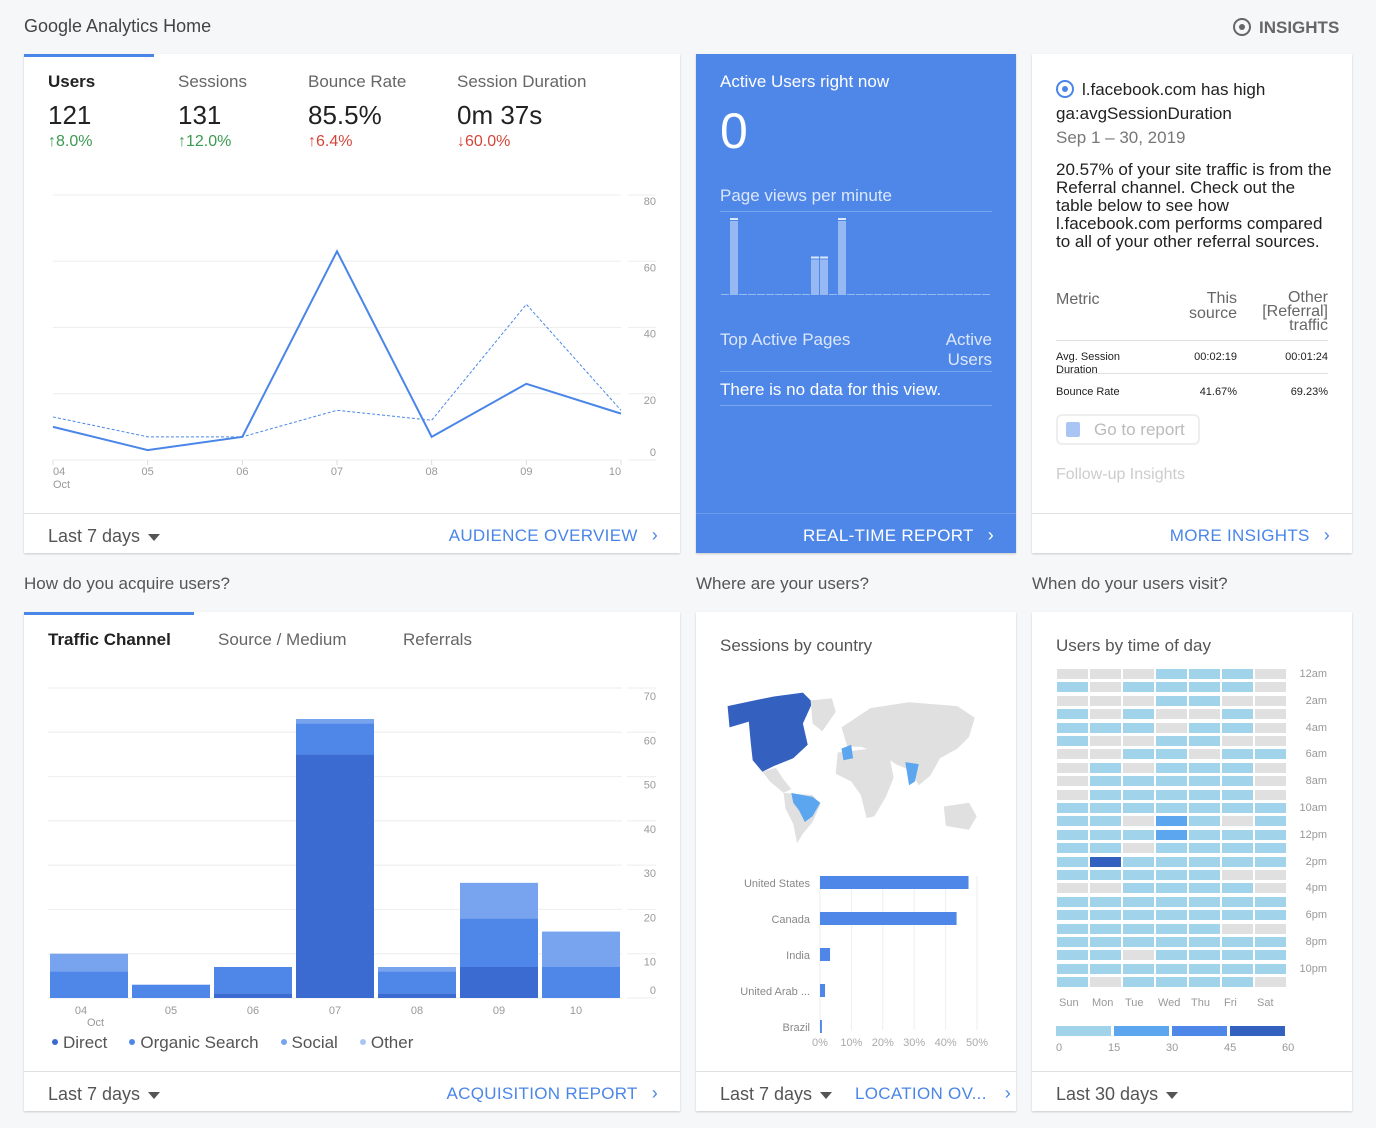  Describe the element at coordinates (1288, 1048) in the screenshot. I see `legend-tick-label: 60` at that location.